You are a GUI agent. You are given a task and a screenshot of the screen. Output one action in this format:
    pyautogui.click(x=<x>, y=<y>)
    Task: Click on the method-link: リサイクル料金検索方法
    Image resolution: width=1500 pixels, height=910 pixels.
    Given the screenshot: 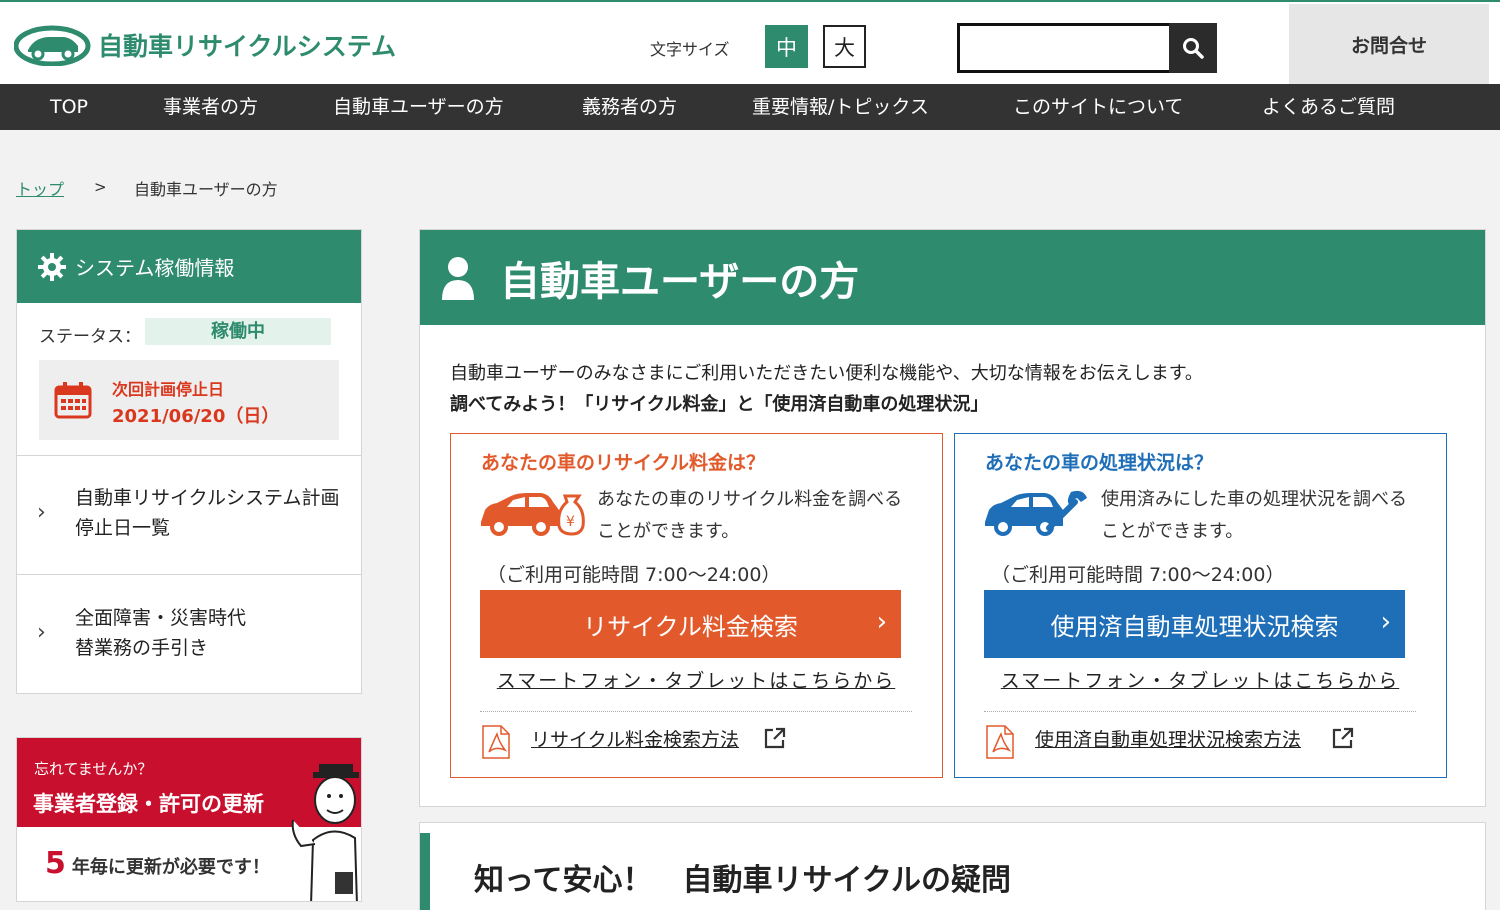 What is the action you would take?
    pyautogui.click(x=635, y=738)
    